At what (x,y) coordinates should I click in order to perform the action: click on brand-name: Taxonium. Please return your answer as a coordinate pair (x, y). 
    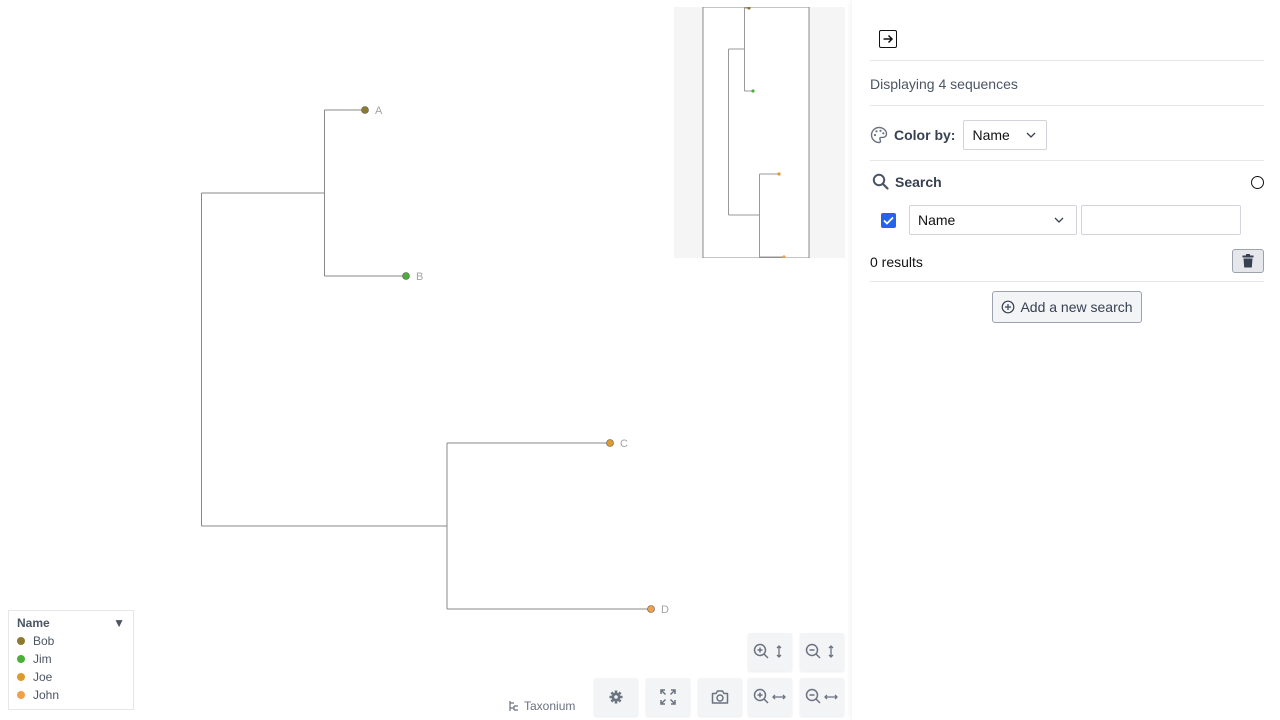
    Looking at the image, I should click on (550, 706).